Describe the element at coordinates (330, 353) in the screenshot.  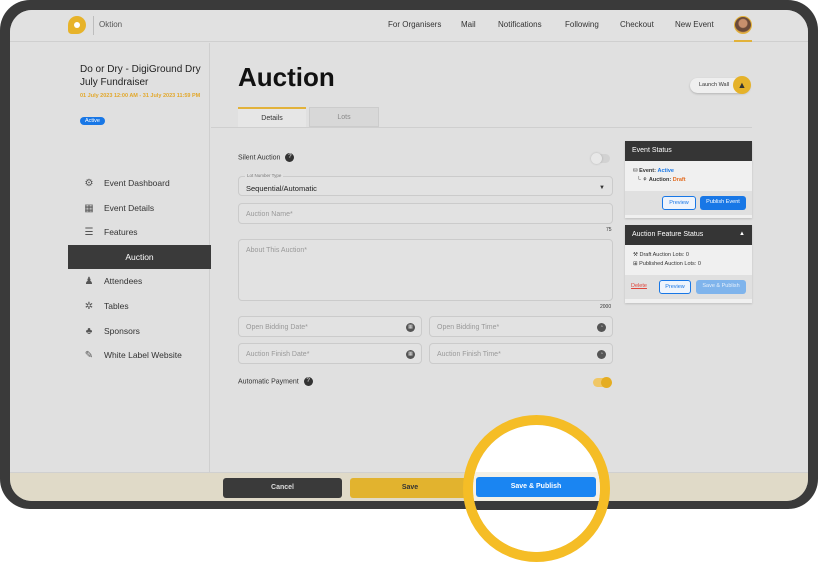
I see `auction-finish-date-input: Auction Finish Date* ▦` at that location.